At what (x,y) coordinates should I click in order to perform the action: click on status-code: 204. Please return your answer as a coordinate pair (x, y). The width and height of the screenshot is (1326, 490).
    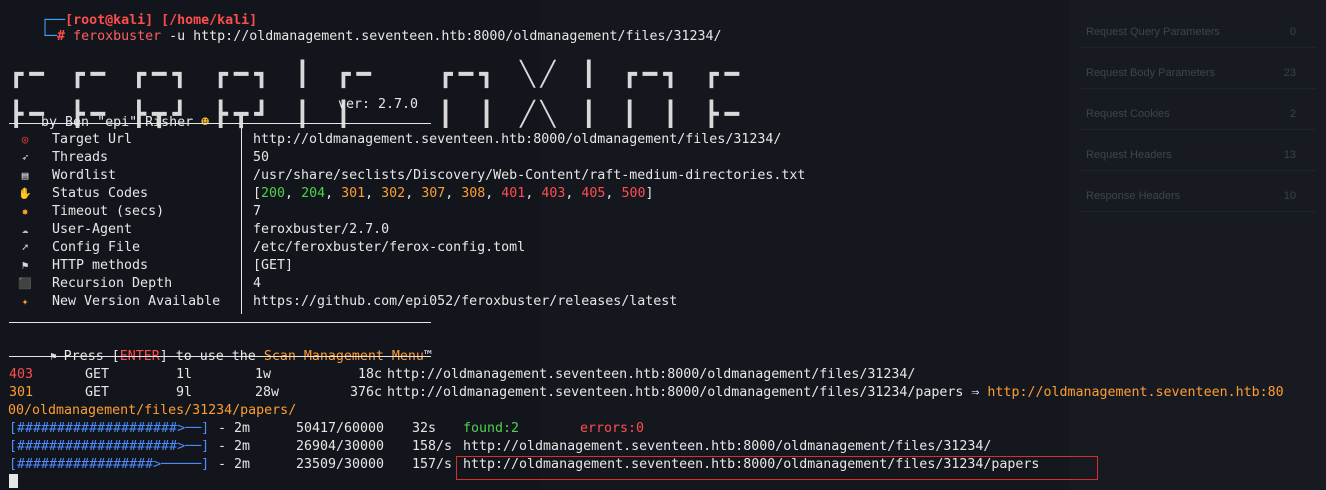
    Looking at the image, I should click on (313, 193).